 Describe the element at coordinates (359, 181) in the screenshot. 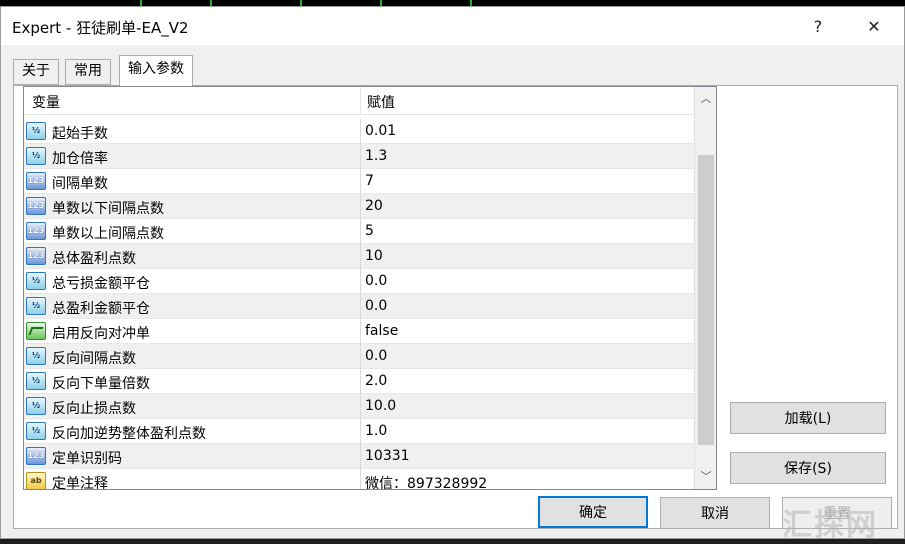

I see `parameter-row: 123 间隔单数 7` at that location.